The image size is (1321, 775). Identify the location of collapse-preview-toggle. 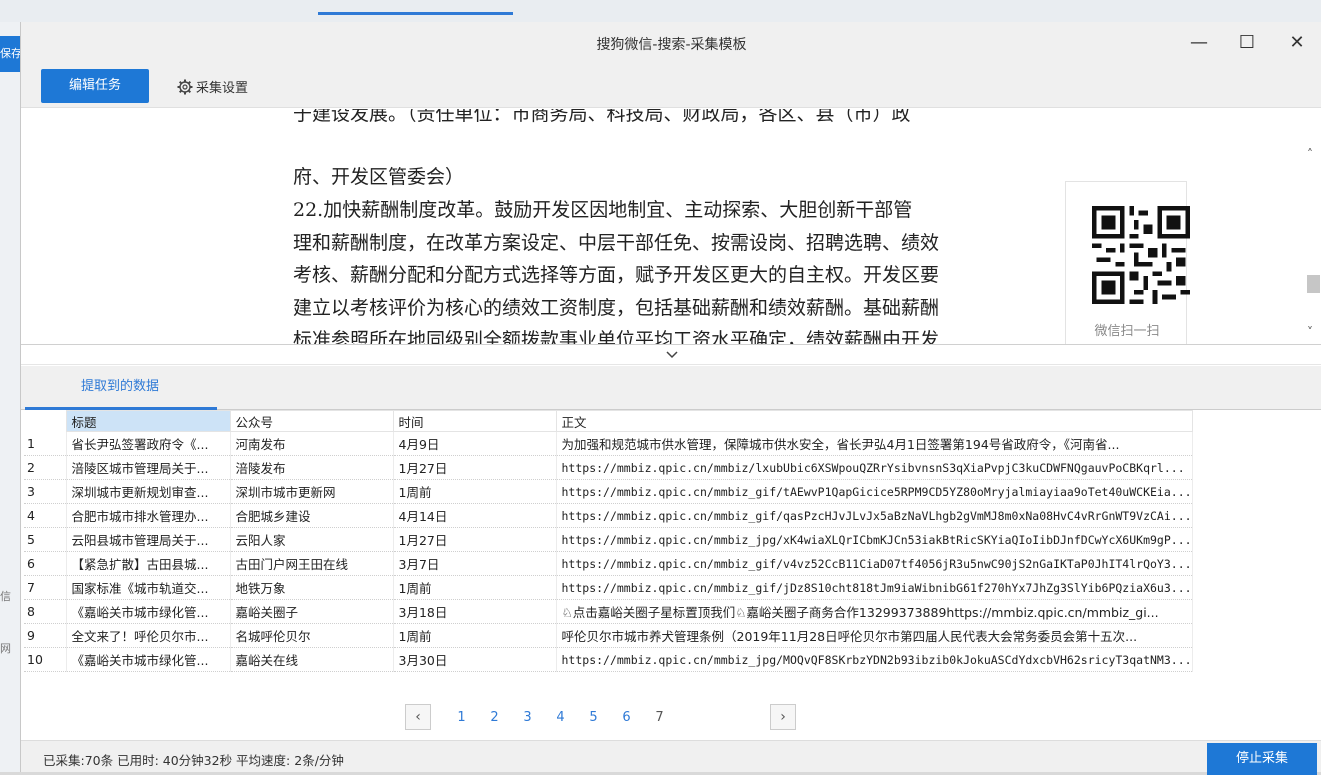
(671, 355).